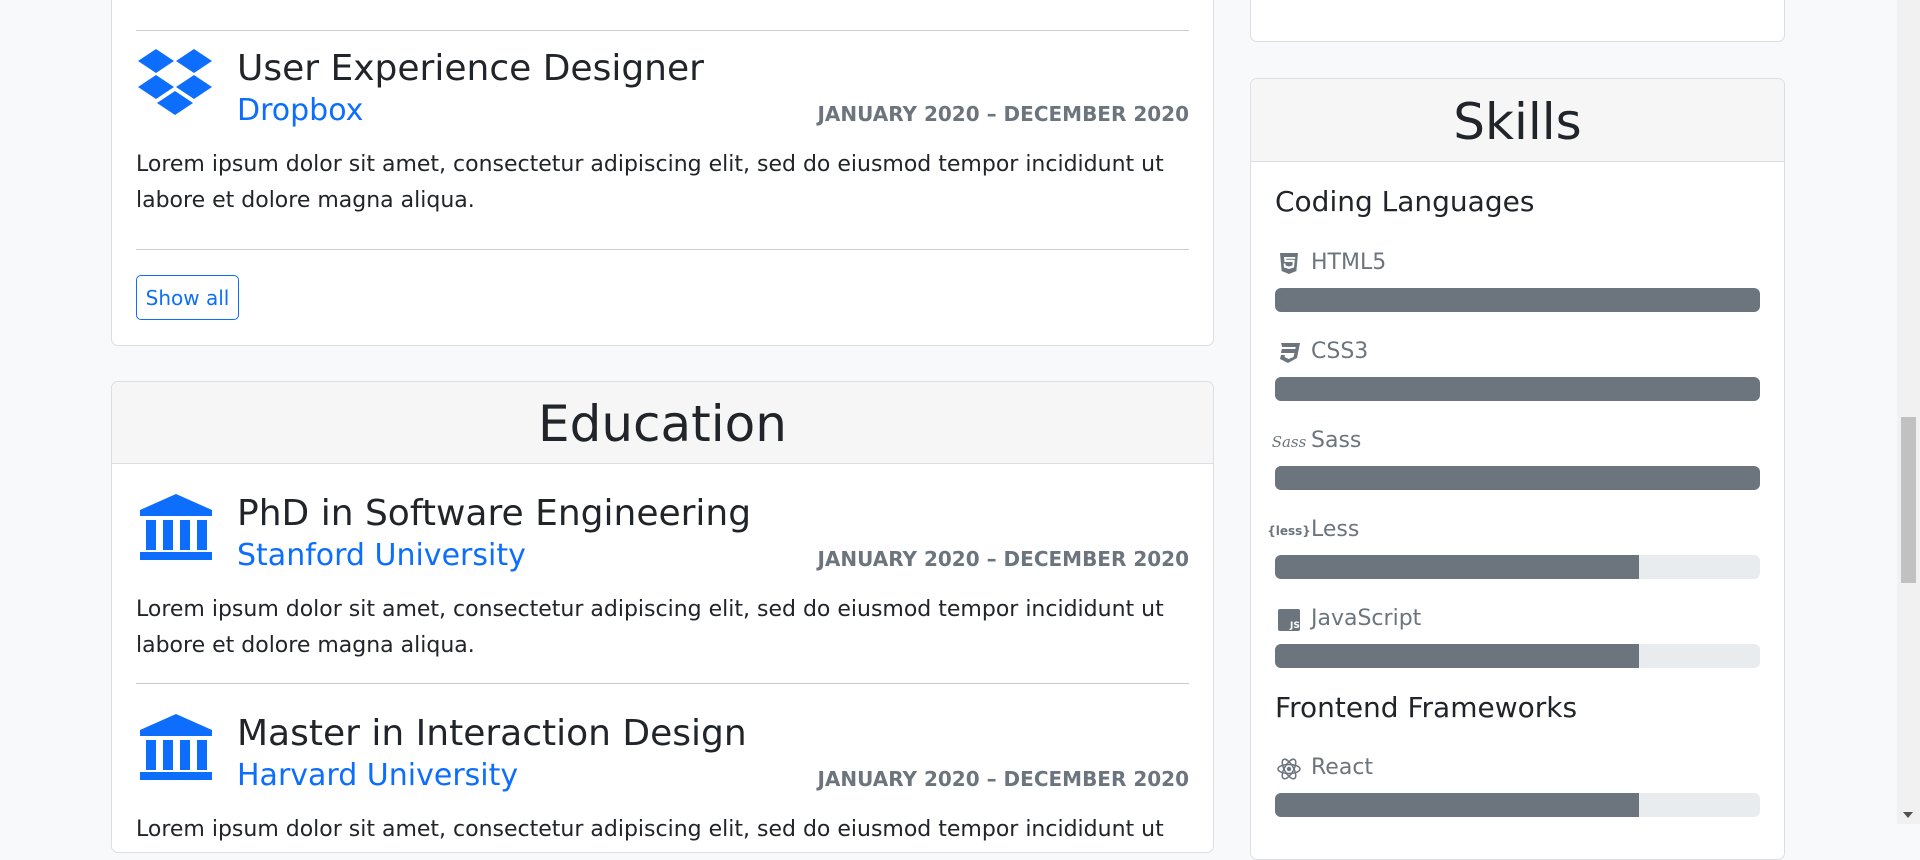  Describe the element at coordinates (1517, 639) in the screenshot. I see `skill-javascript: JS JavaScript` at that location.